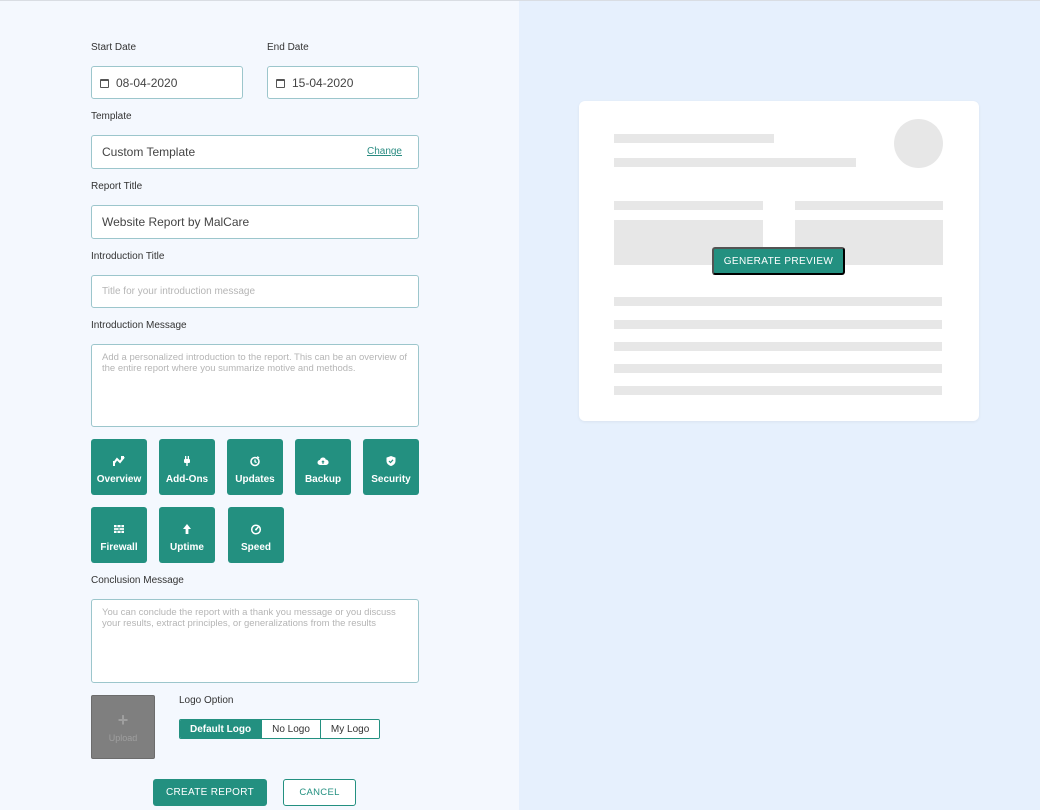 This screenshot has width=1040, height=810. I want to click on intro-message-label: Introduction Message, so click(139, 325).